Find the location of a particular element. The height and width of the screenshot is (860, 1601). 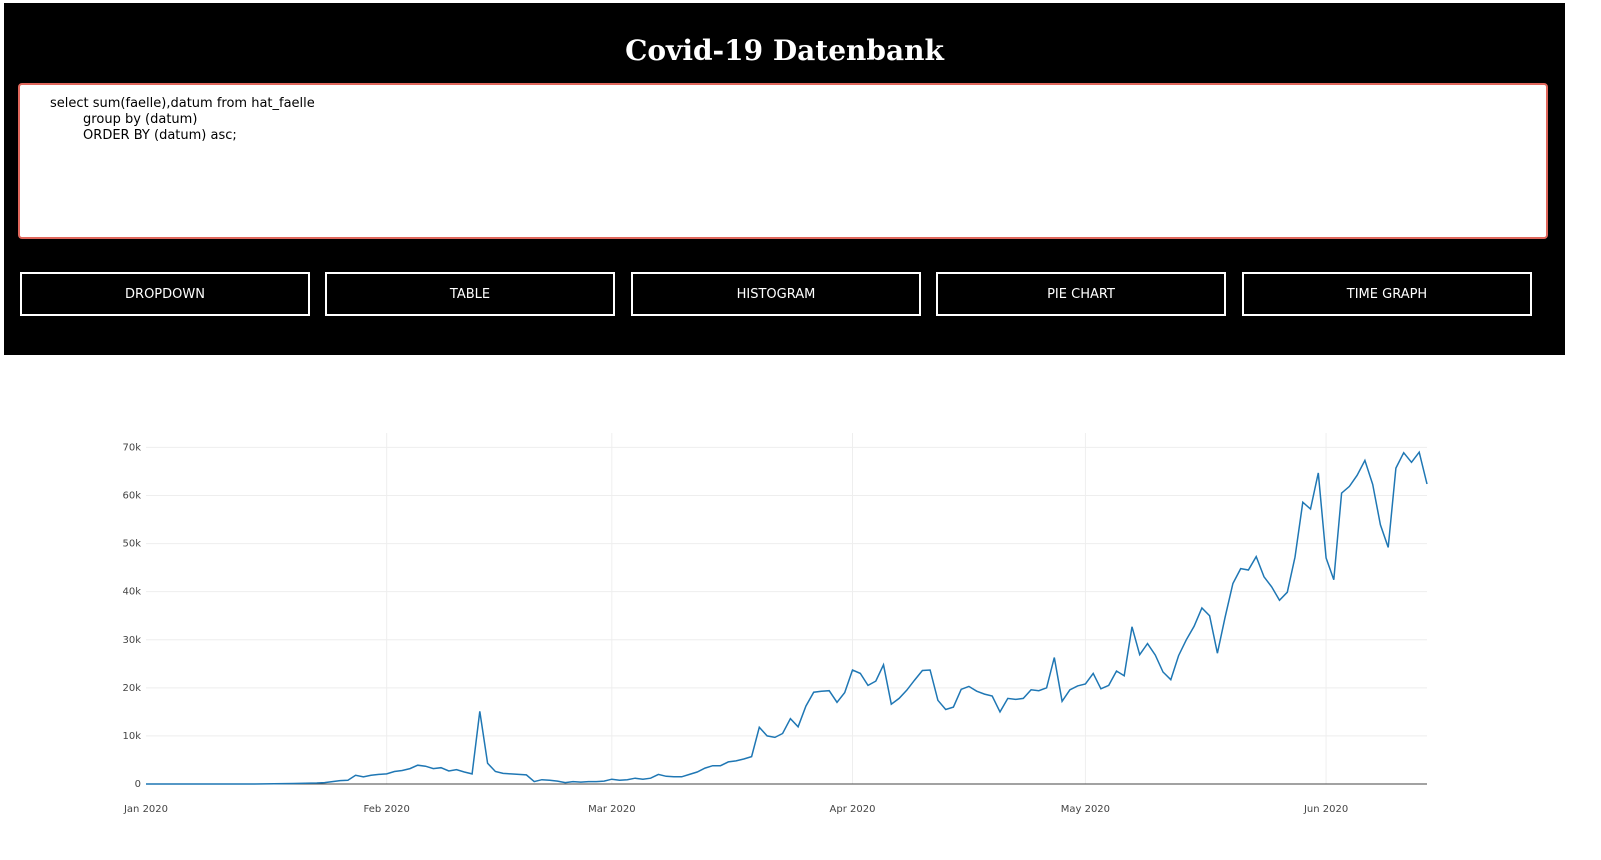

table-button: TABLE is located at coordinates (470, 294).